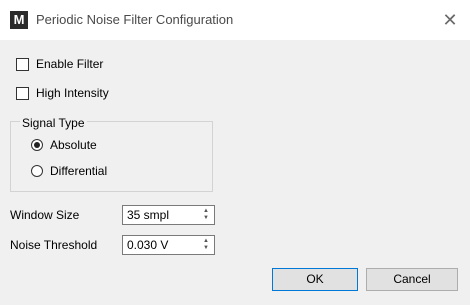 The image size is (470, 305). I want to click on absolute-label: Absolute, so click(73, 145).